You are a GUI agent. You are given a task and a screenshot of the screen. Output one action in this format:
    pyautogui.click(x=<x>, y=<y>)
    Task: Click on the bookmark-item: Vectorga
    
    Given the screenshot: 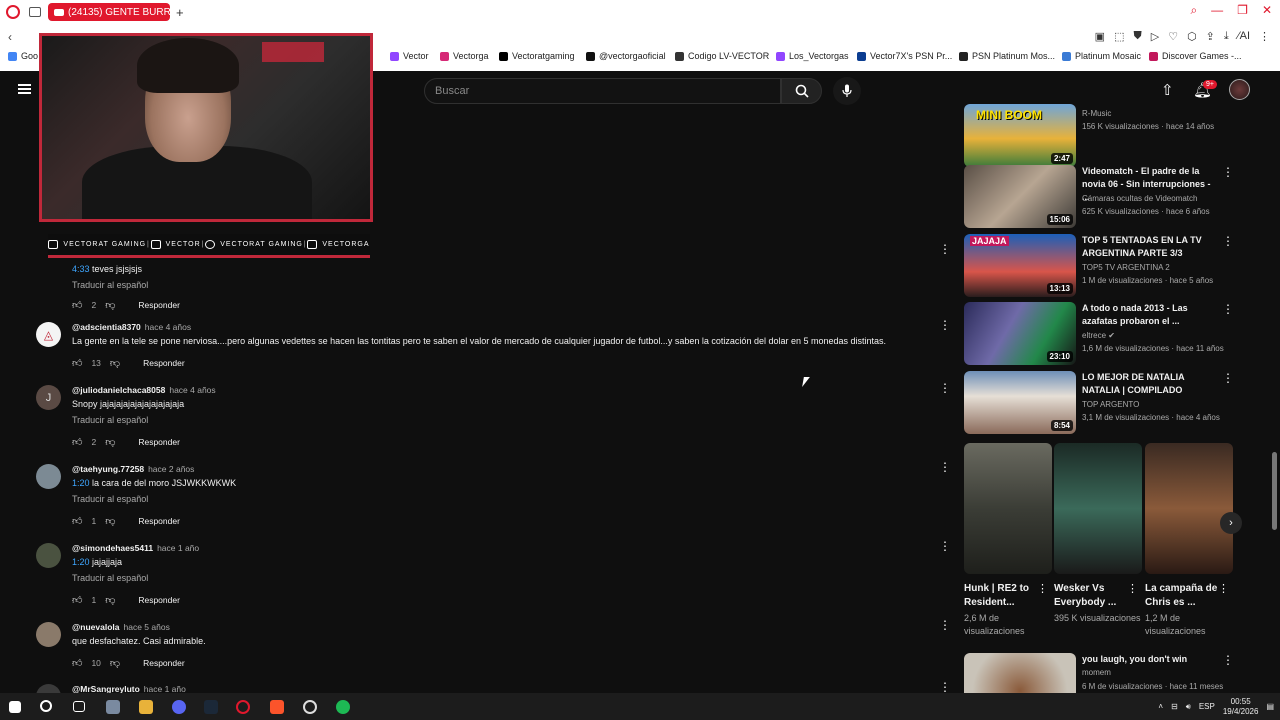 What is the action you would take?
    pyautogui.click(x=464, y=56)
    